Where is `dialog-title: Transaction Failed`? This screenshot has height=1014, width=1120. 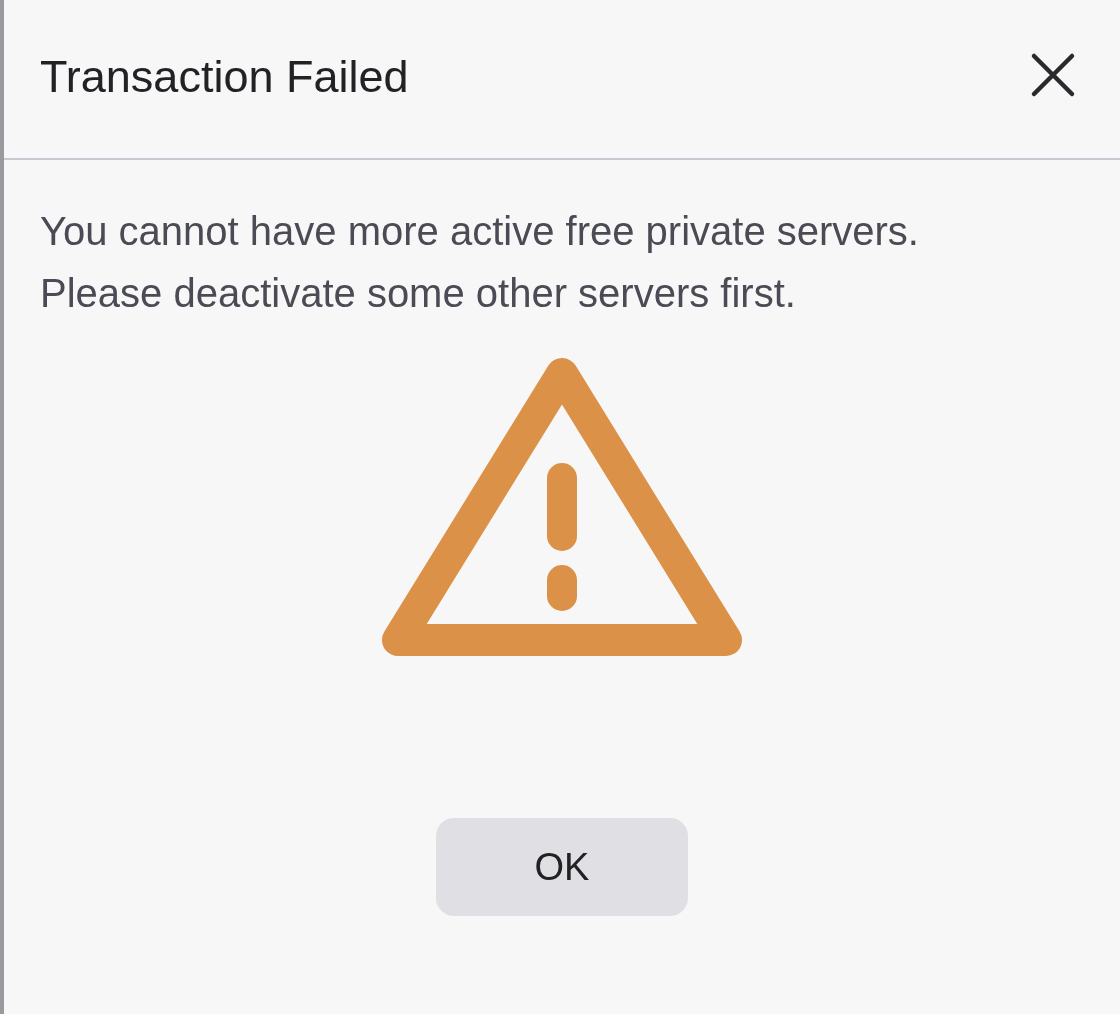
dialog-title: Transaction Failed is located at coordinates (224, 77).